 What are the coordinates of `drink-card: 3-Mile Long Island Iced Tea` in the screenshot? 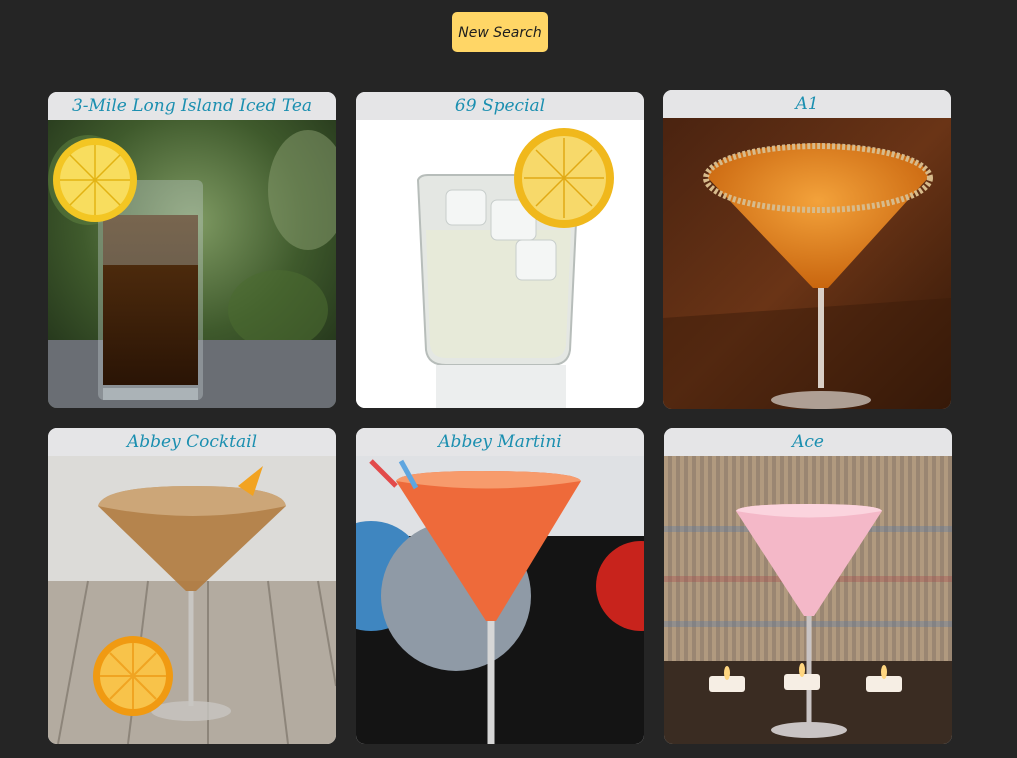 It's located at (192, 250).